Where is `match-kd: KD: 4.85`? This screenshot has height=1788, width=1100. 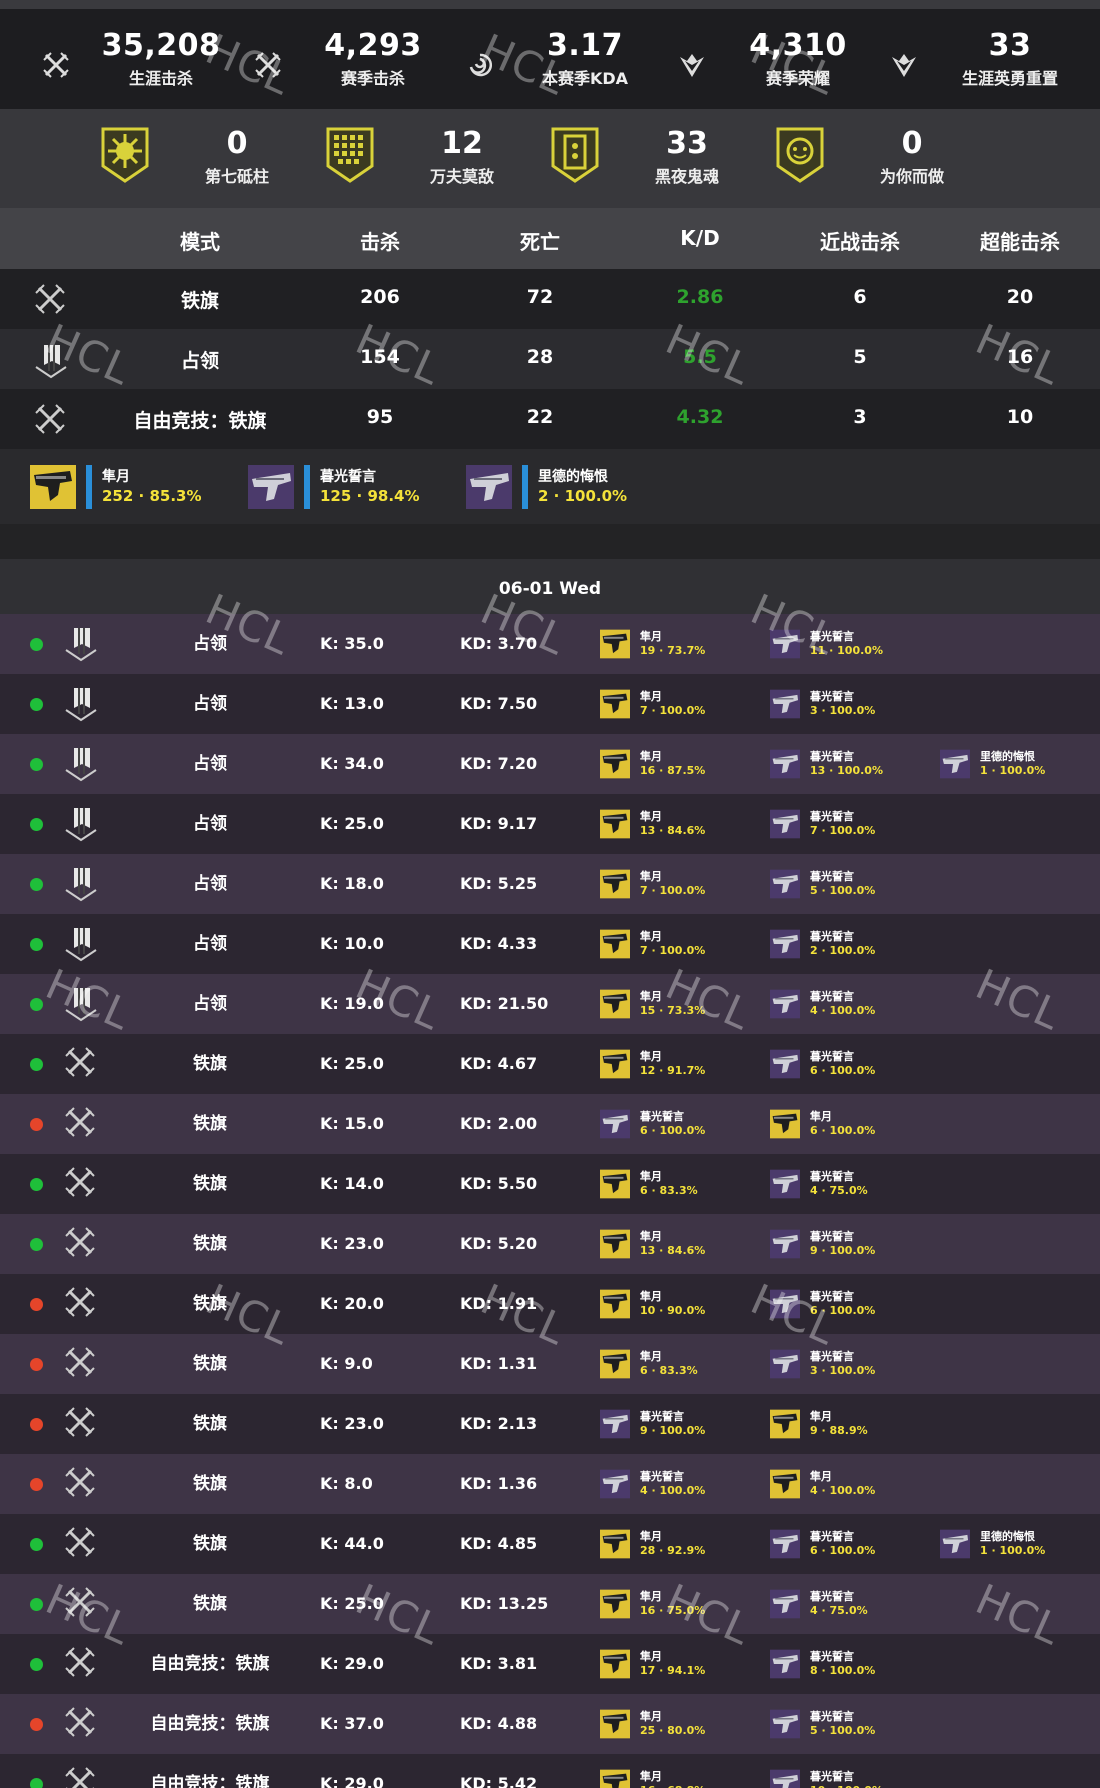 match-kd: KD: 4.85 is located at coordinates (499, 1543).